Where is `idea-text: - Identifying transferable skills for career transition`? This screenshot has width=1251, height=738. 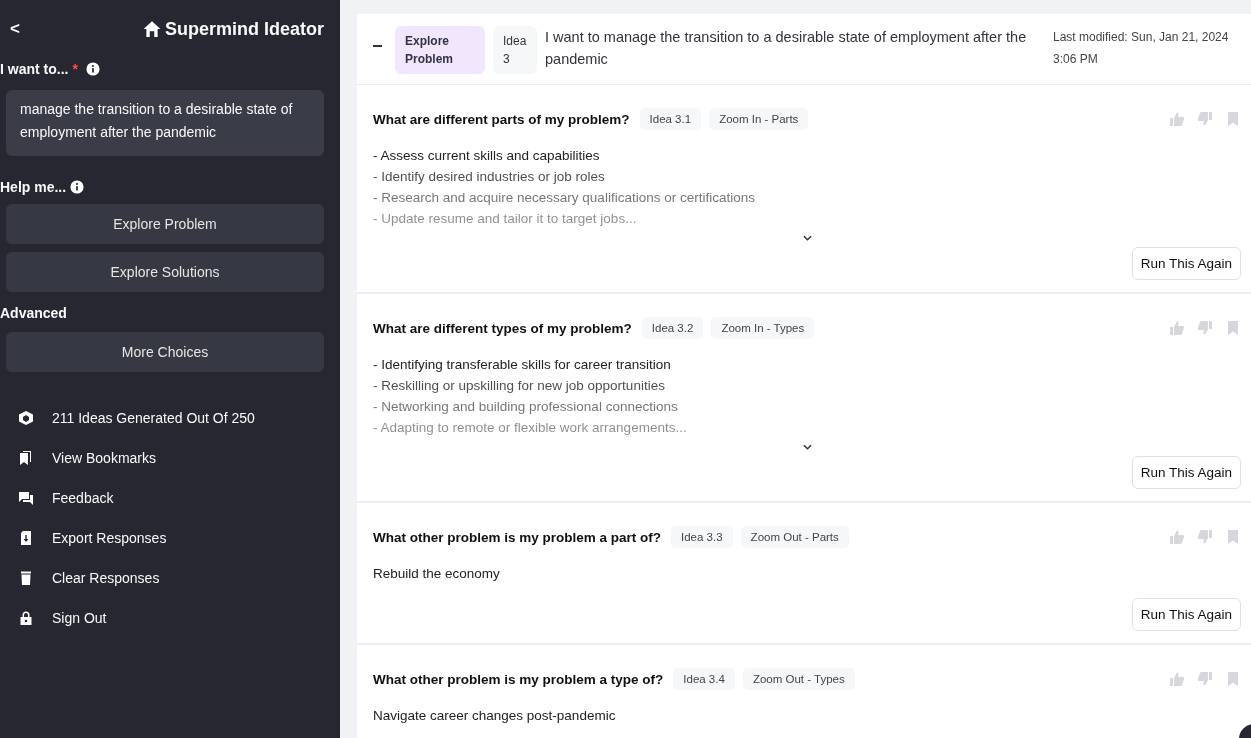
idea-text: - Identifying transferable skills for career transition is located at coordinates (522, 365).